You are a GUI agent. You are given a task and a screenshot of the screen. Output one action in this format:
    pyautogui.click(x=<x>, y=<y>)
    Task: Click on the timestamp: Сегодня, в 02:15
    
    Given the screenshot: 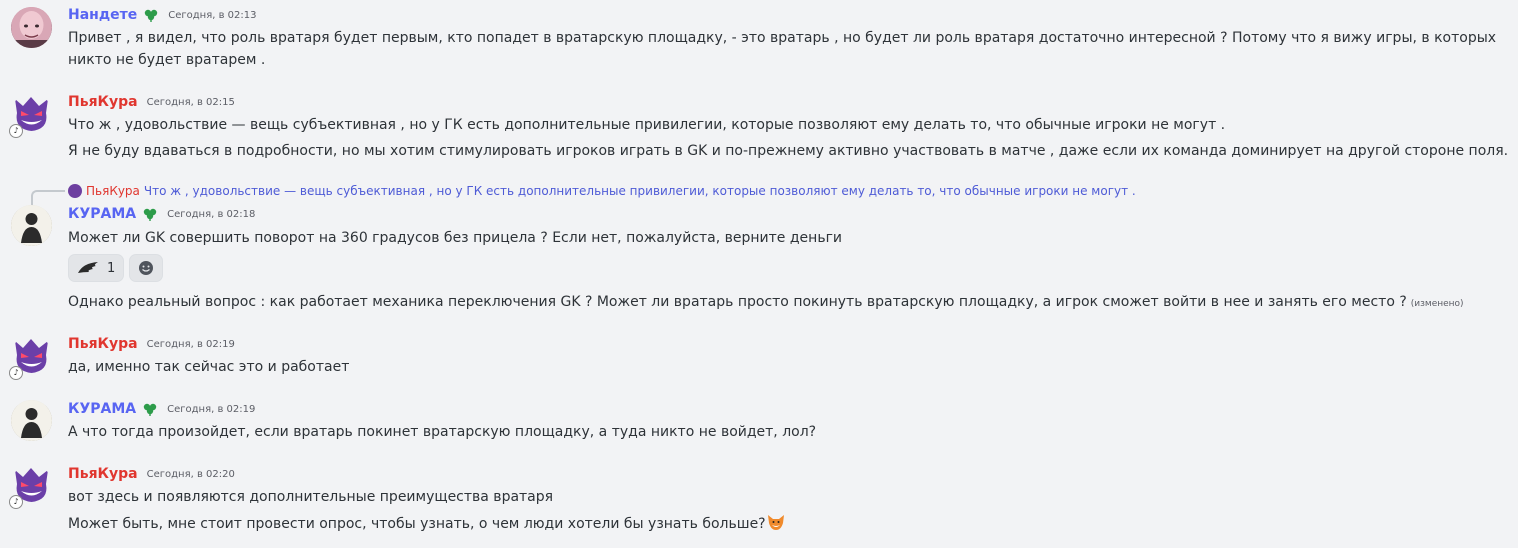 What is the action you would take?
    pyautogui.click(x=190, y=102)
    